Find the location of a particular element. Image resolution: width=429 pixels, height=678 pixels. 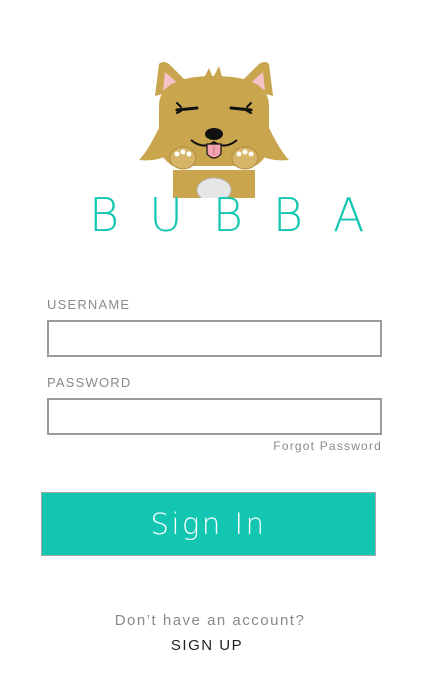

sign-in-button: Sign In is located at coordinates (208, 524).